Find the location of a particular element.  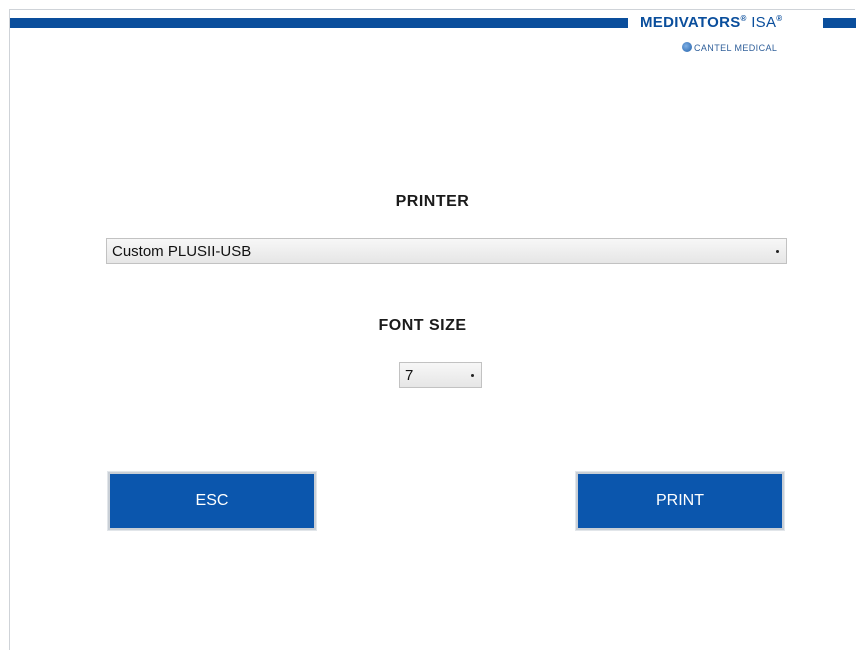

medivators-logo: MEDIVATORS® ISA® is located at coordinates (711, 23).